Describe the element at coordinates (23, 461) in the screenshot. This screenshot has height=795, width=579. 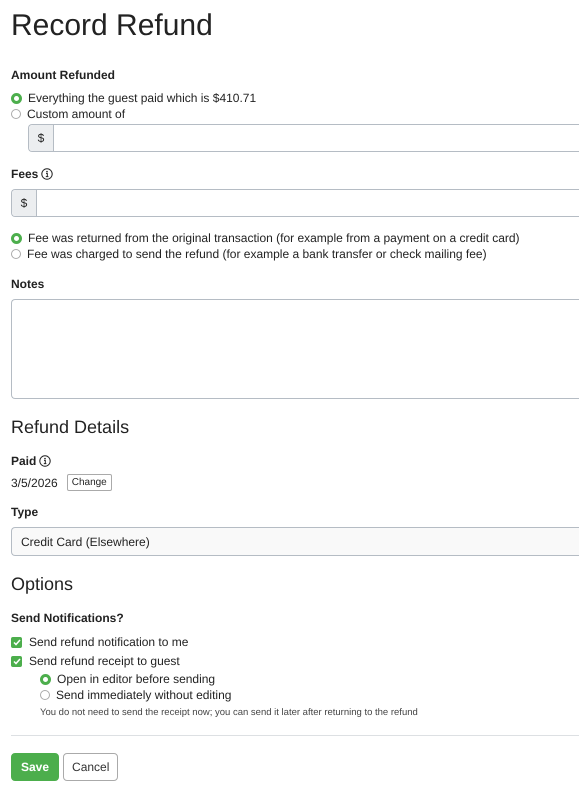
I see `field-label: Paid` at that location.